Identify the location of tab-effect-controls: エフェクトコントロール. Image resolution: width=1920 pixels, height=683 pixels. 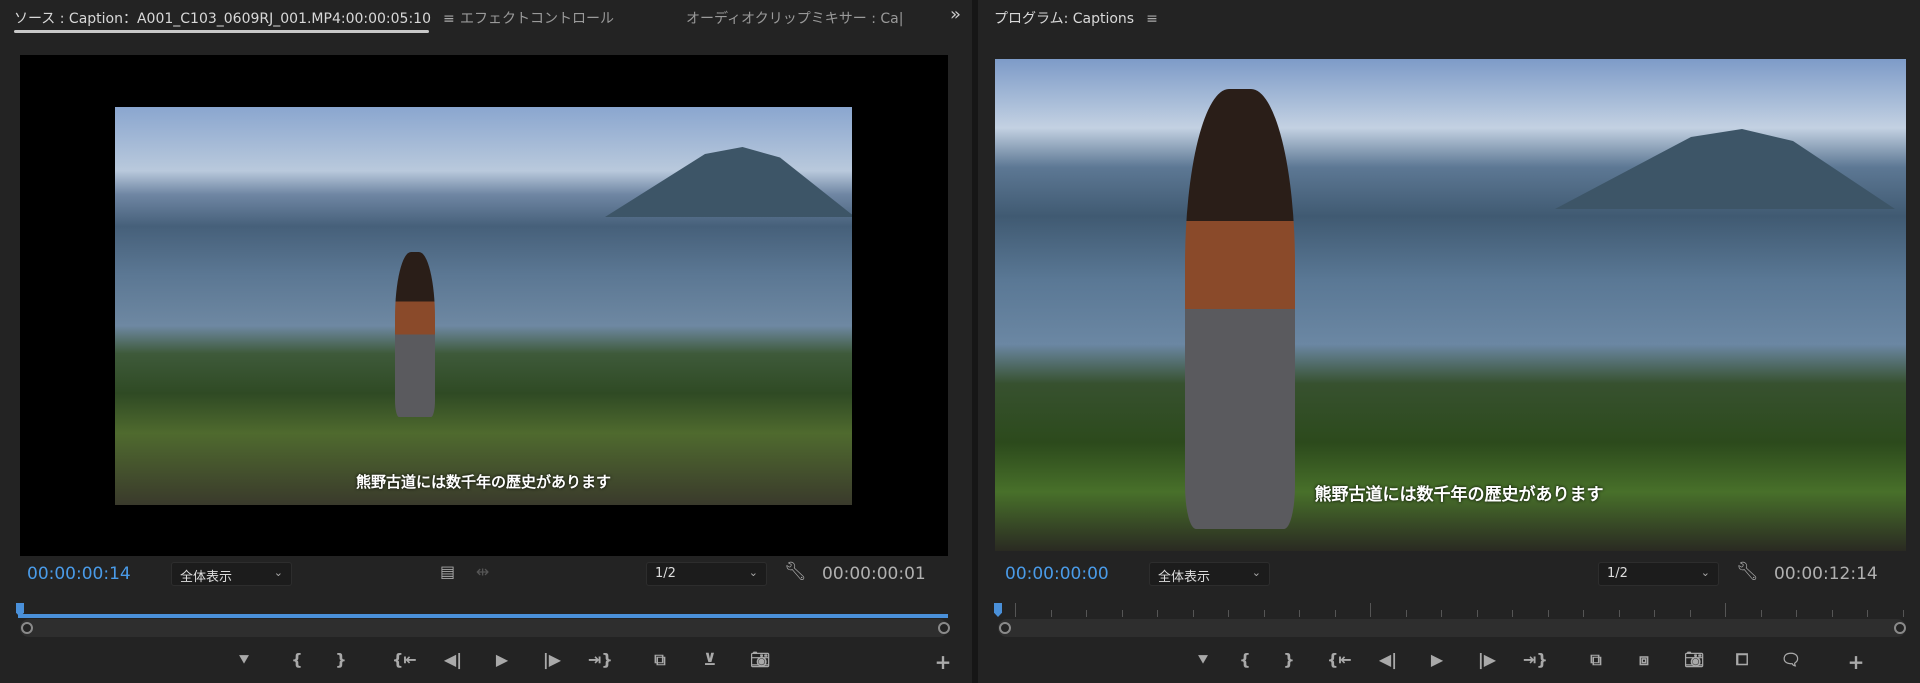
(537, 18).